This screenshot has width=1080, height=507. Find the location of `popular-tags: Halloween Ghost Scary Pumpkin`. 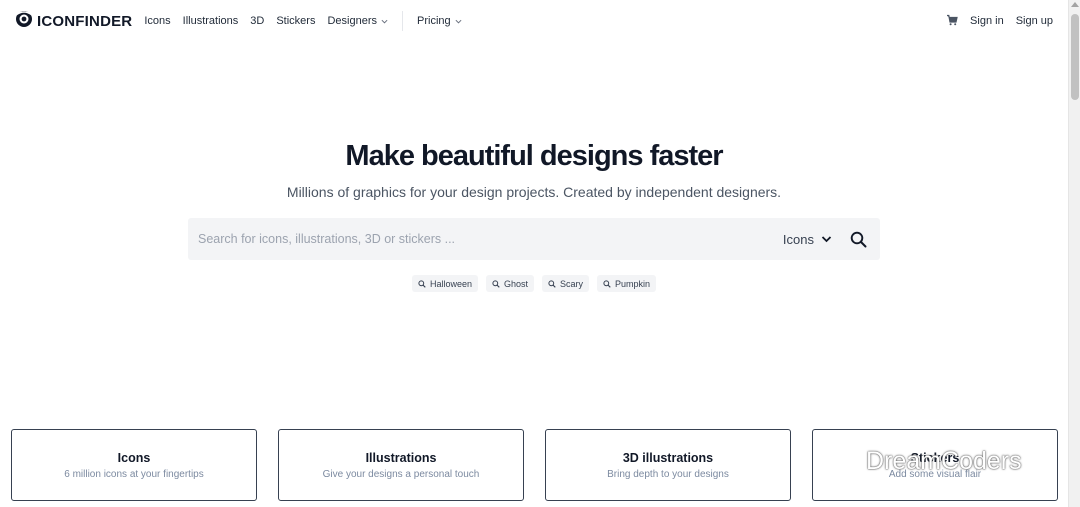

popular-tags: Halloween Ghost Scary Pumpkin is located at coordinates (534, 283).